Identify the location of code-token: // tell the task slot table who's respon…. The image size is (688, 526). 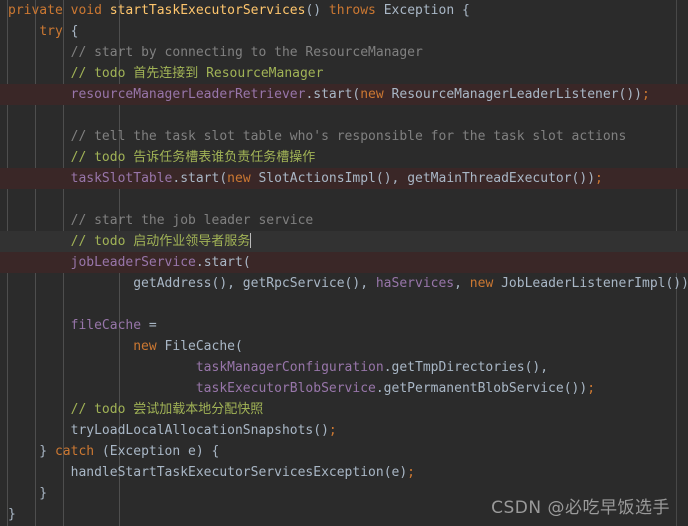
(348, 136).